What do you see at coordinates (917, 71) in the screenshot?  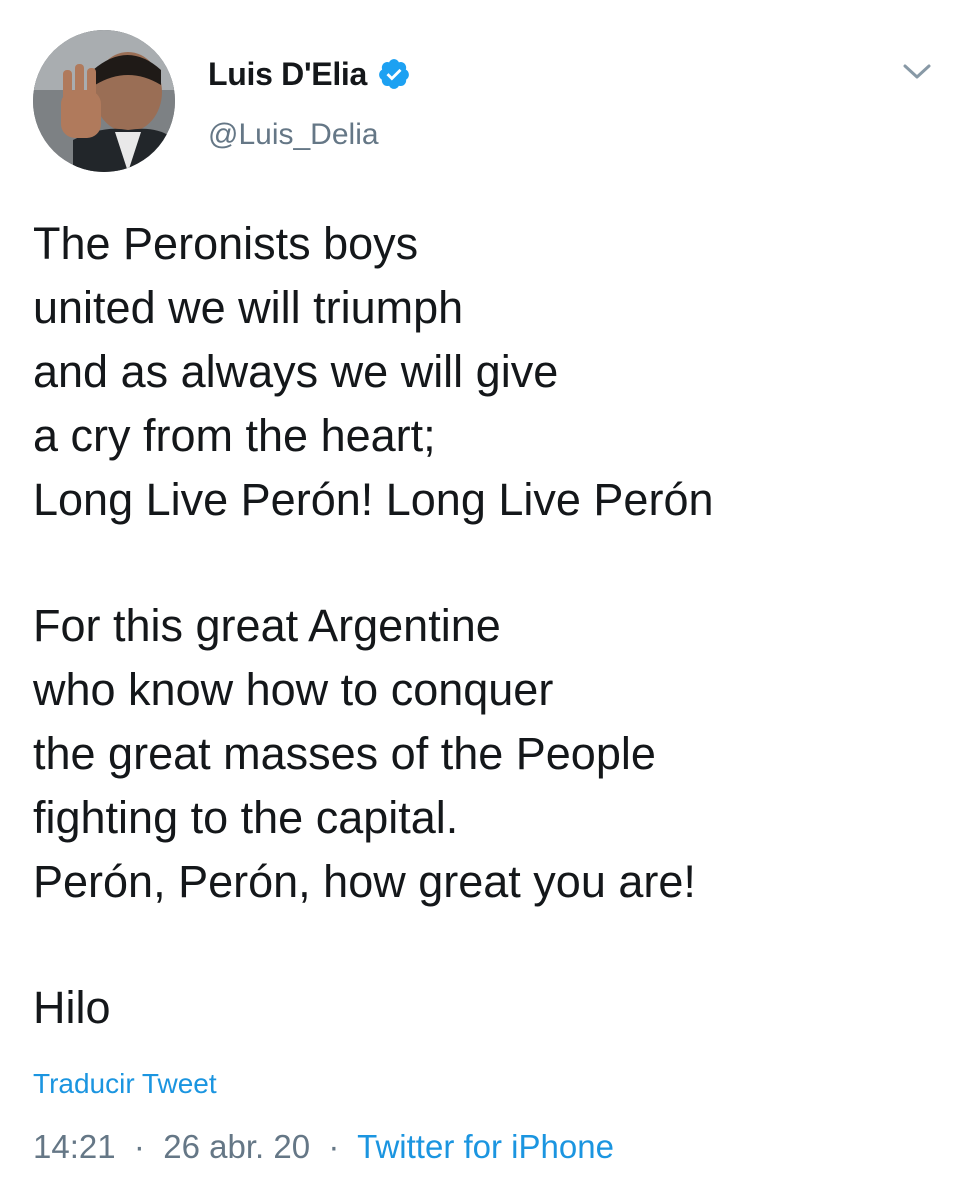 I see `chevron-down-icon` at bounding box center [917, 71].